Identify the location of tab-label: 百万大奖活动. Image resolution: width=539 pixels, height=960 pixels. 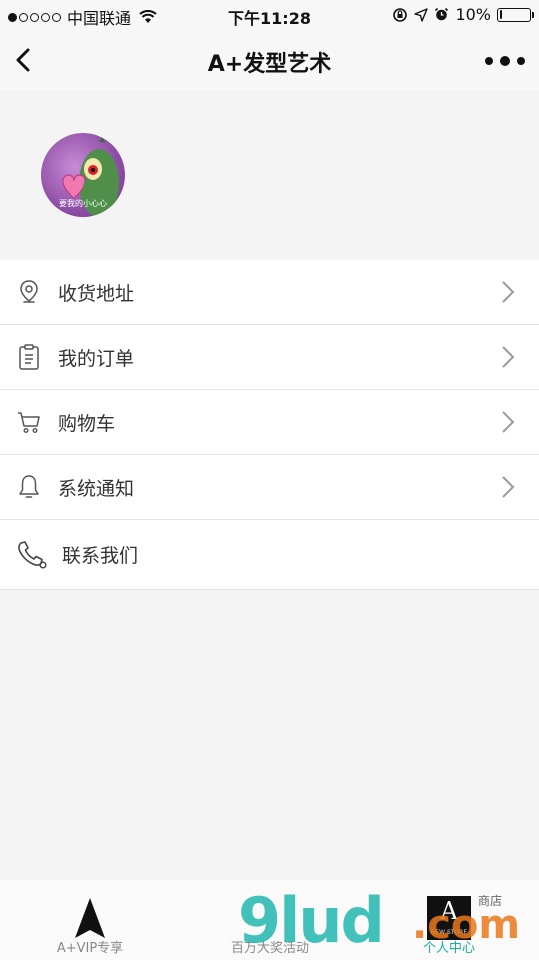
(269, 948).